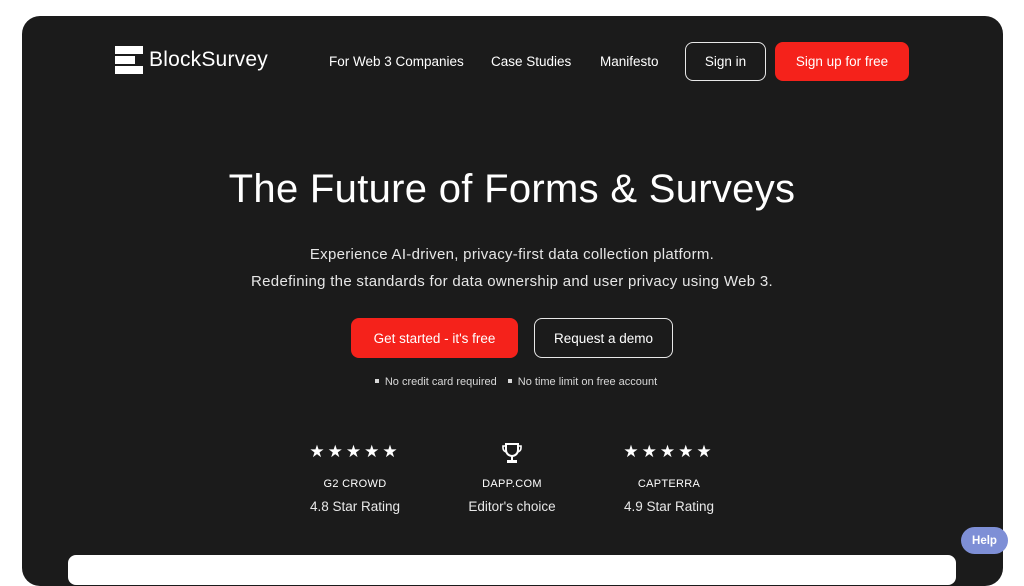  What do you see at coordinates (396, 61) in the screenshot?
I see `nav-for-web3-companies: For Web 3 Companies` at bounding box center [396, 61].